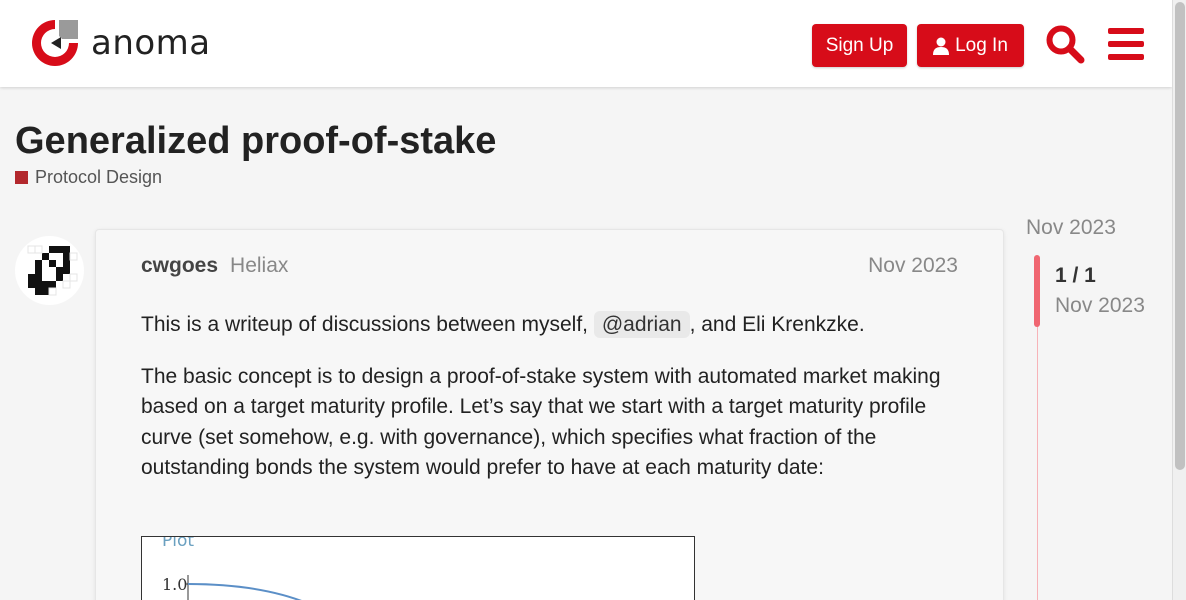 Image resolution: width=1186 pixels, height=600 pixels. Describe the element at coordinates (1071, 228) in the screenshot. I see `timeline-start-date: Nov 2023` at that location.